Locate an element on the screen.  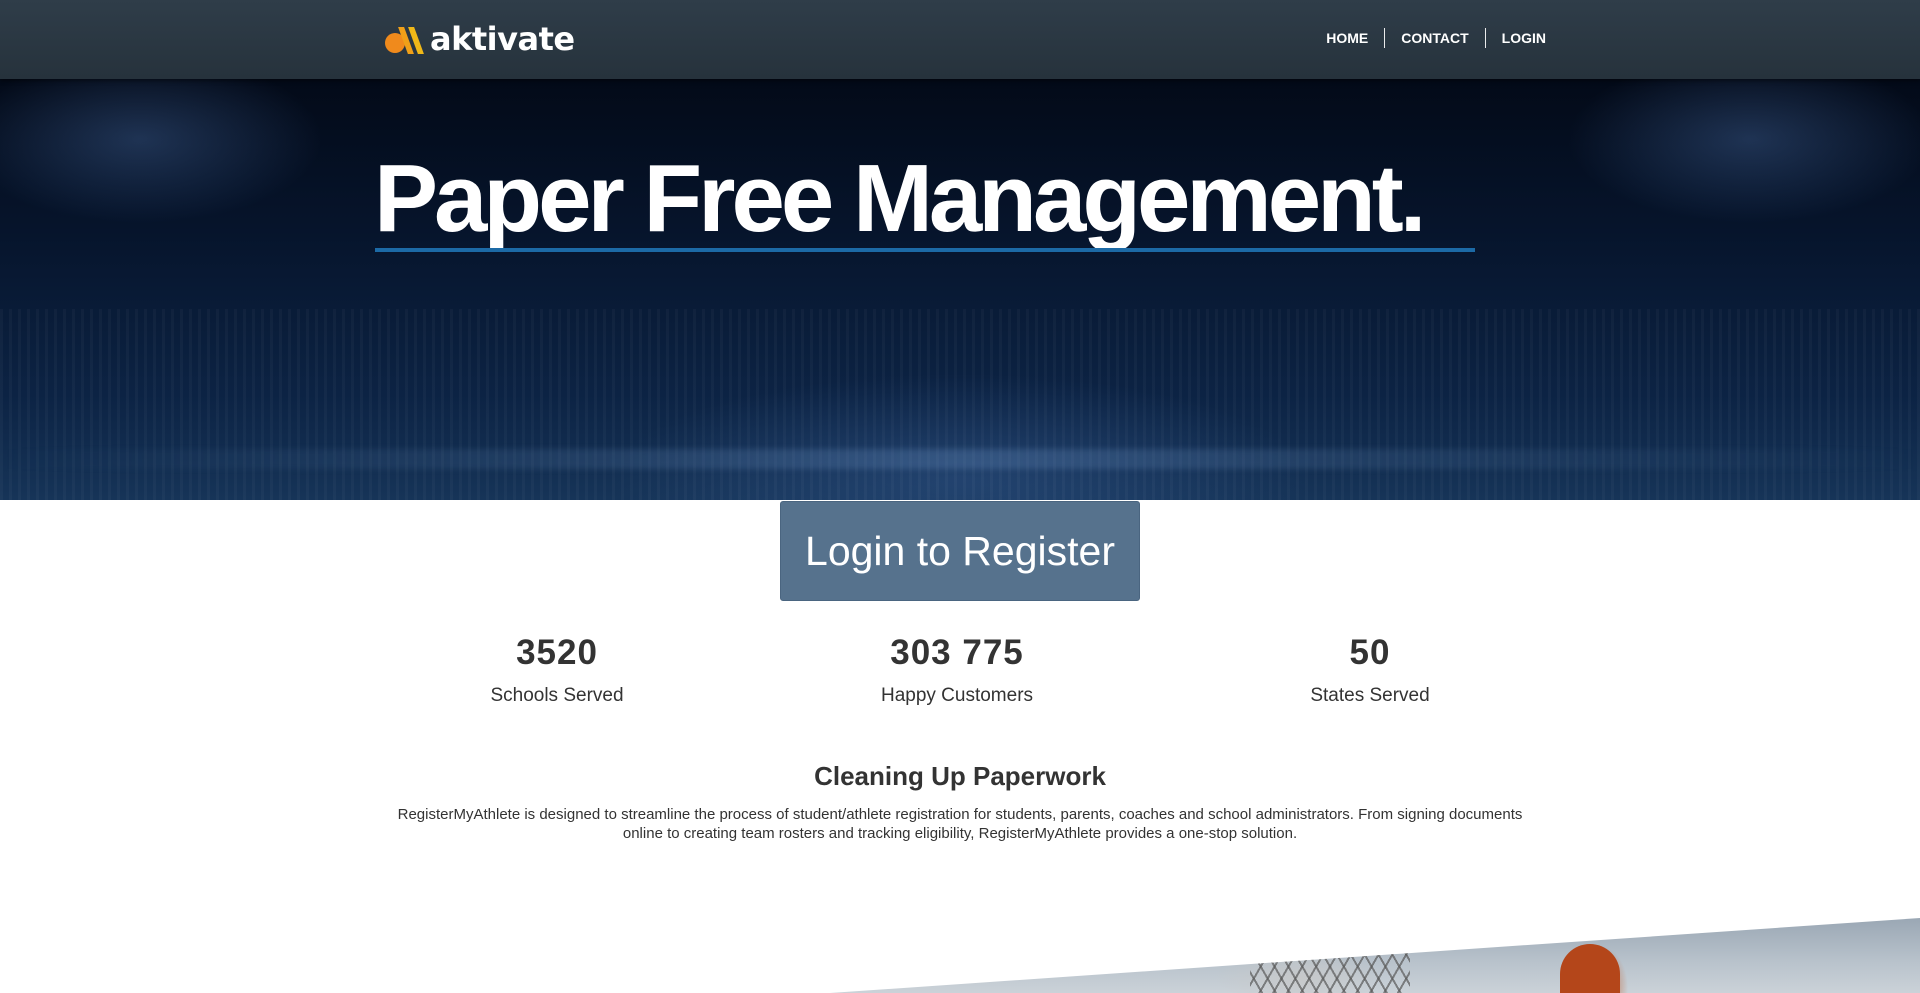
nav-contact-link: CONTACT is located at coordinates (1434, 38).